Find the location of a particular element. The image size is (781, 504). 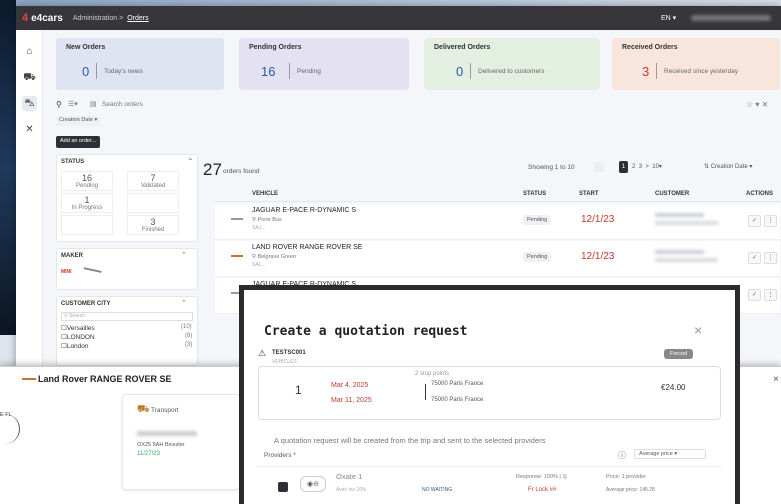

vehicle-location: ⚲ Porte Bus is located at coordinates (267, 220).